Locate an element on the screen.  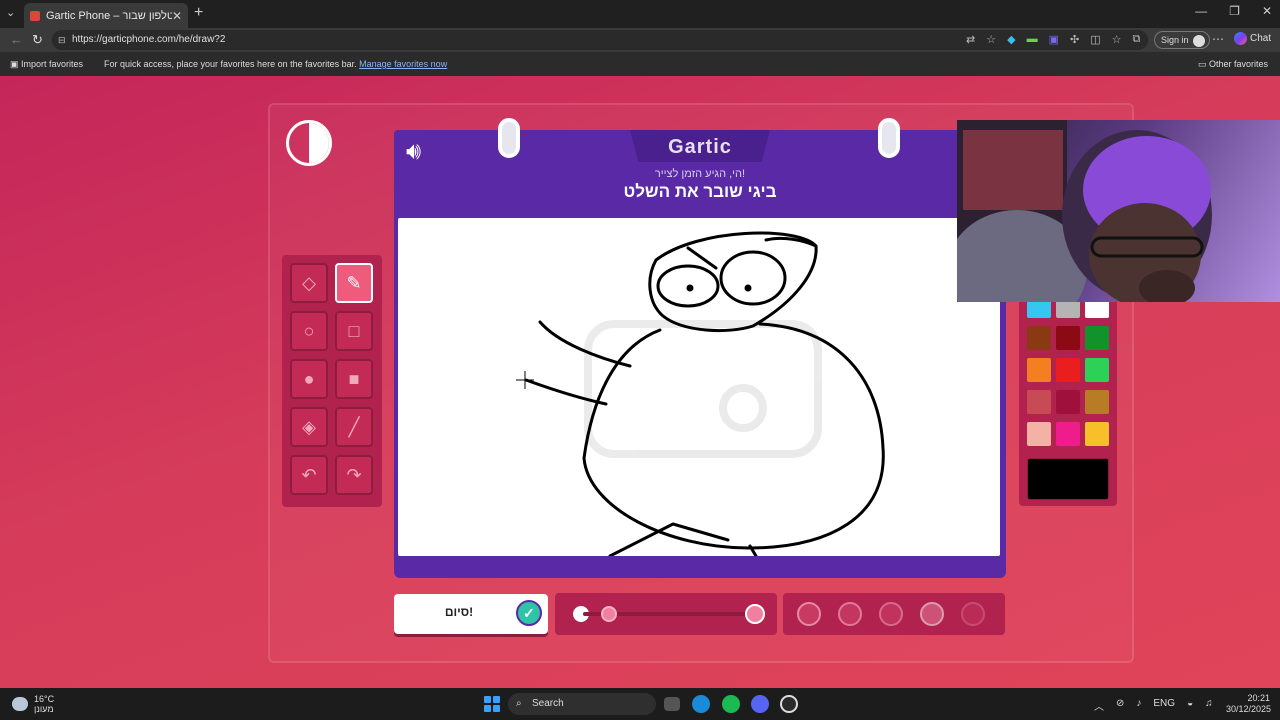
square-filled-icon: ■ is located at coordinates (354, 378).